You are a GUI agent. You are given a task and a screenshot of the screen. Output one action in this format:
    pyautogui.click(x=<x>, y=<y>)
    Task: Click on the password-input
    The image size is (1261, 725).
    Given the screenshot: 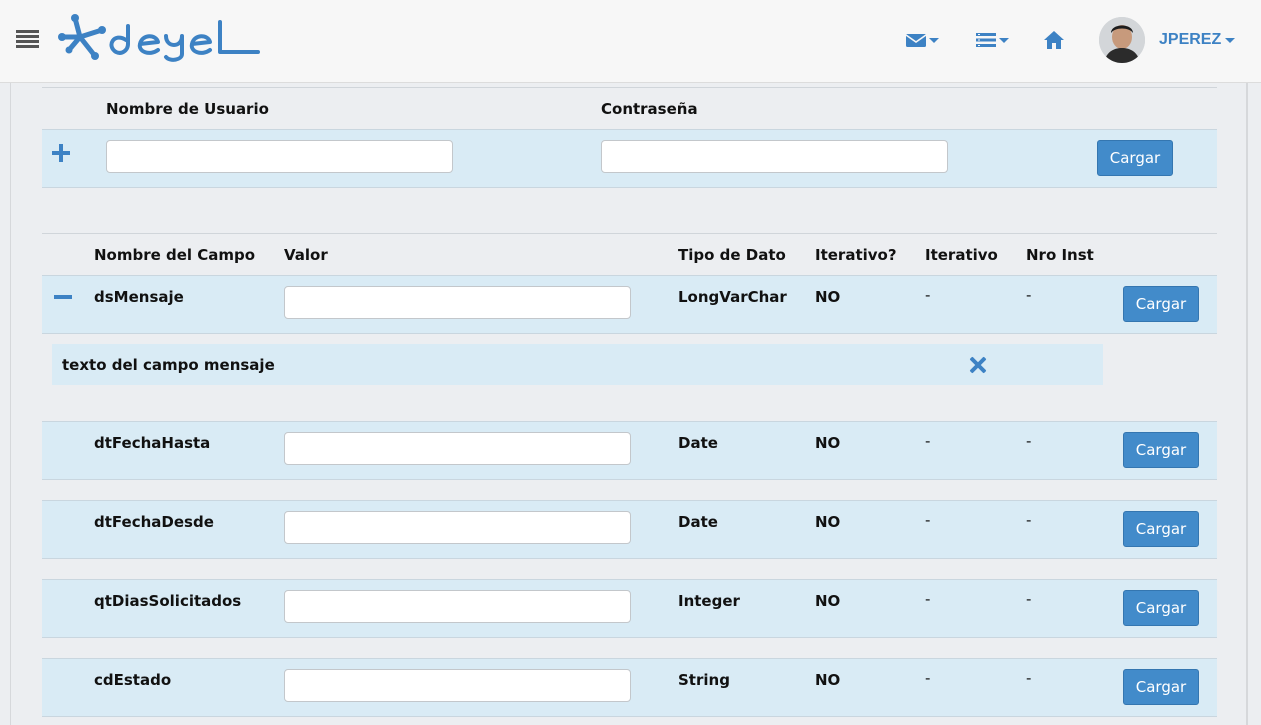 What is the action you would take?
    pyautogui.click(x=774, y=156)
    